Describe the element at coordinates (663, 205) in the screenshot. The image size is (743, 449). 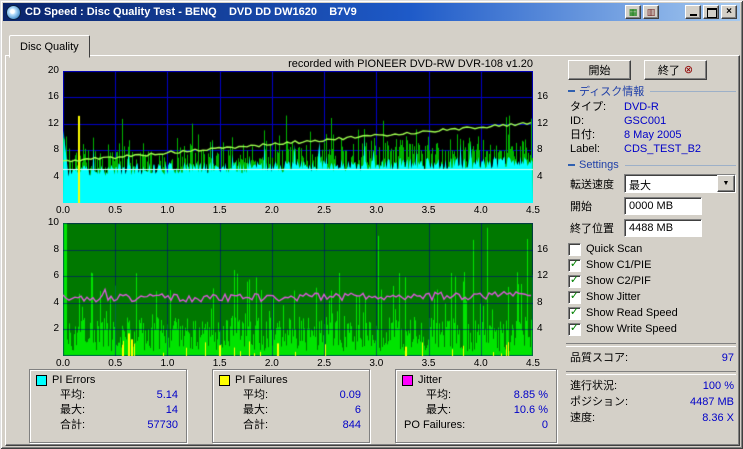
I see `start-position-field: 0000 MB` at that location.